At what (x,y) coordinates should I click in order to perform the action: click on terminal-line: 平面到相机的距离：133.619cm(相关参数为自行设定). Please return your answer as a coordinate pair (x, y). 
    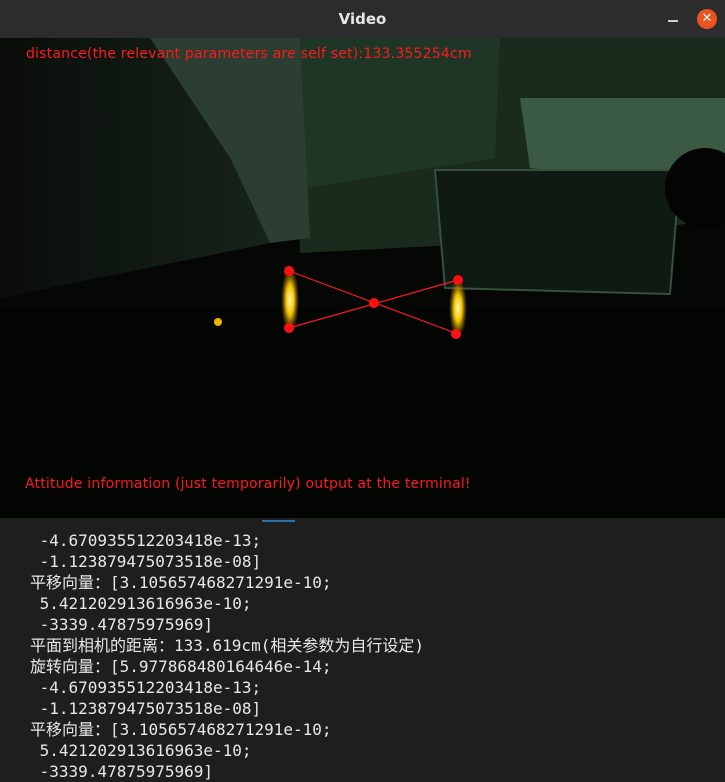
    Looking at the image, I should click on (227, 645).